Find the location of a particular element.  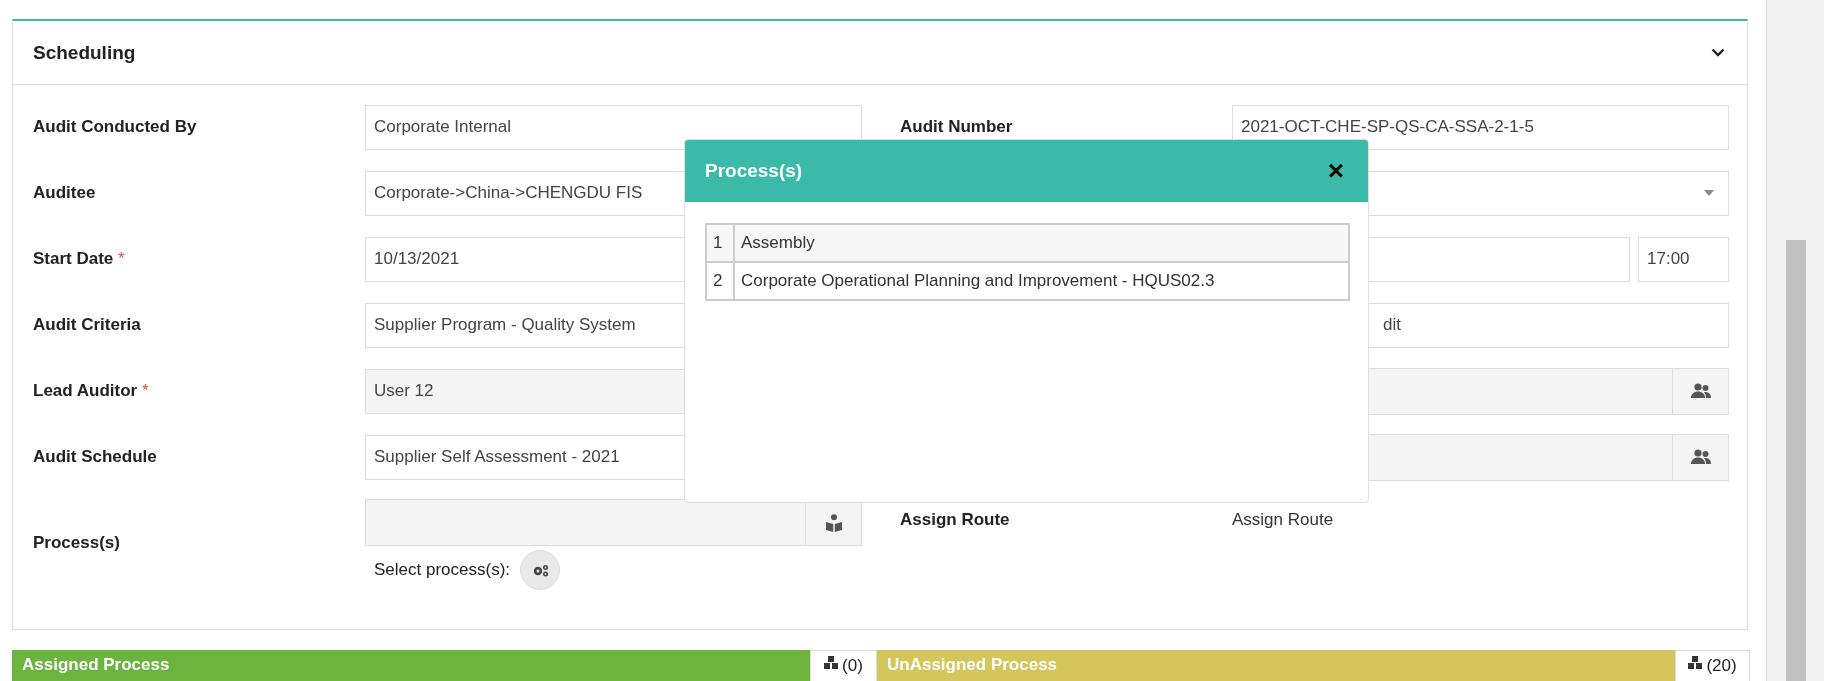

field-label: Audit Criteria is located at coordinates (87, 324).